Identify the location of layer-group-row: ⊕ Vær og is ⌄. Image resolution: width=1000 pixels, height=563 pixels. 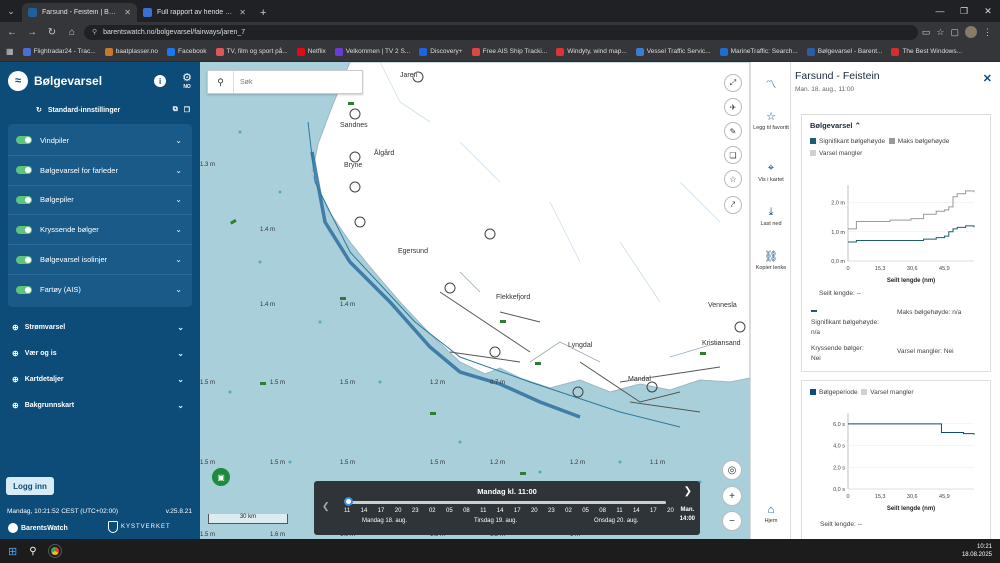
(100, 354).